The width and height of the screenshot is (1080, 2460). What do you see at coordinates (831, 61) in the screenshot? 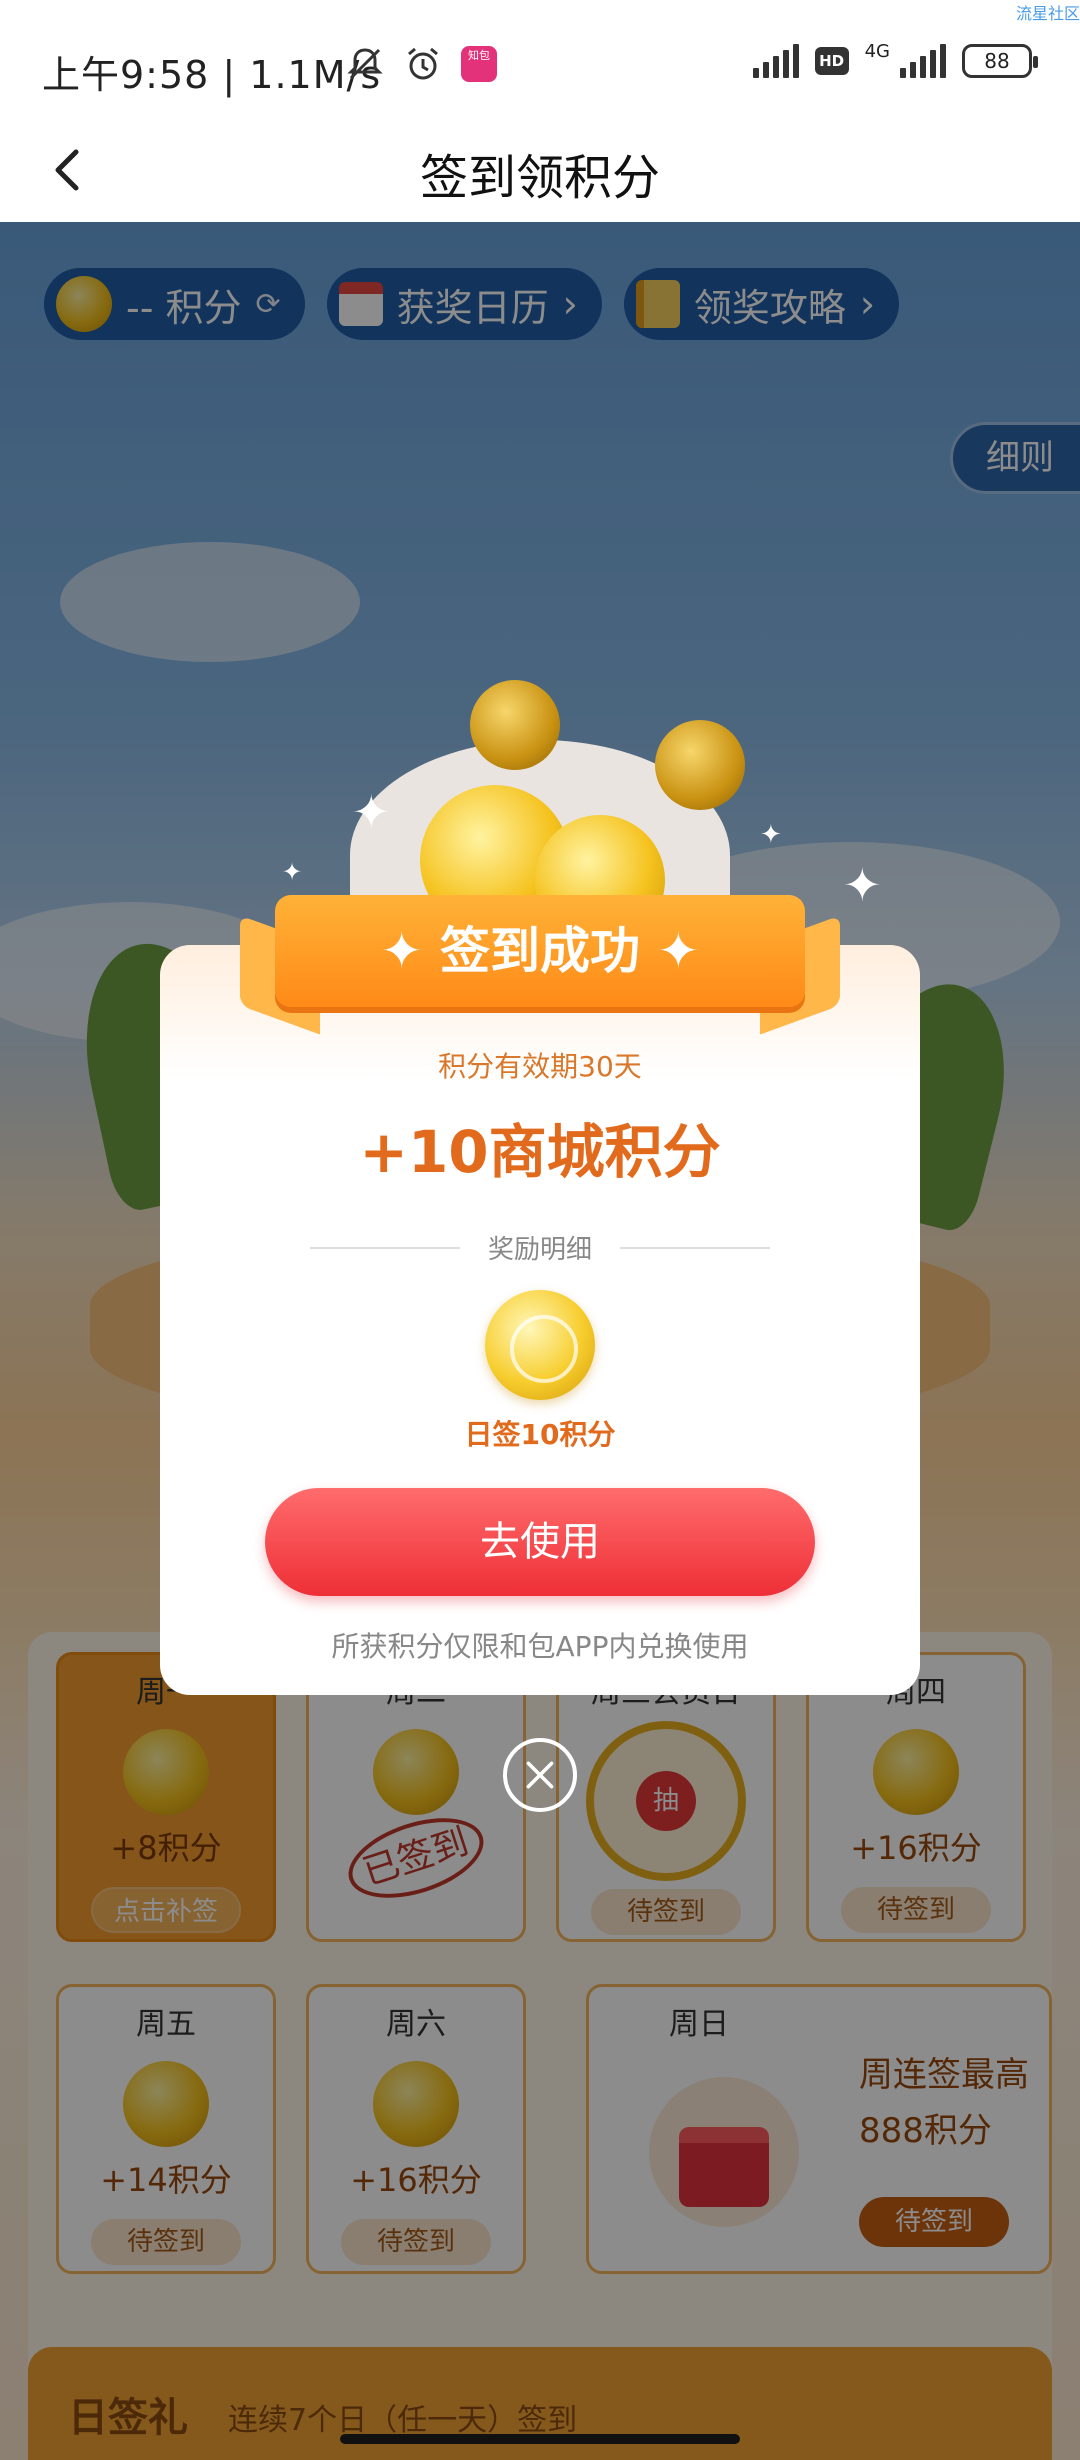
I see `hd-icon: HD` at bounding box center [831, 61].